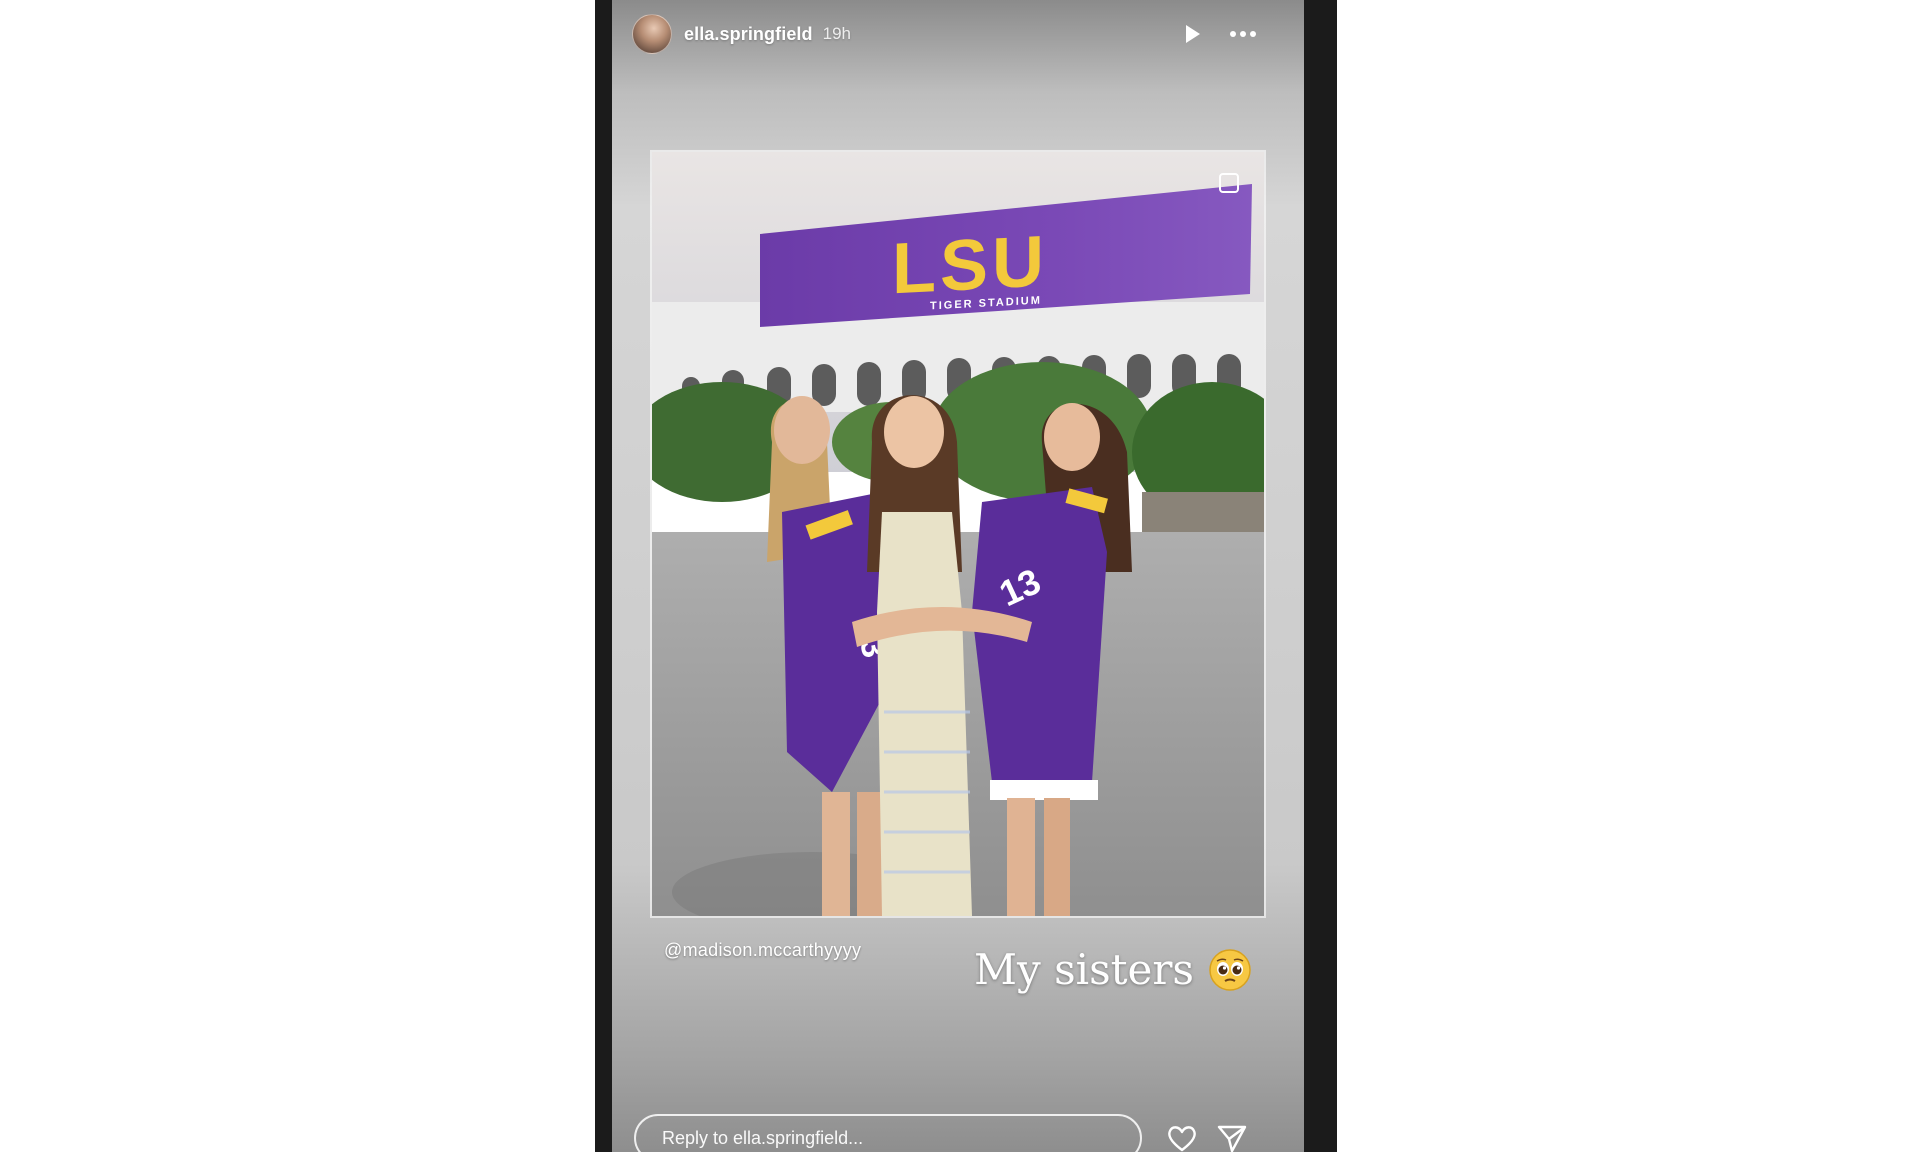 The height and width of the screenshot is (1152, 1920). I want to click on reply-bar, so click(964, 1132).